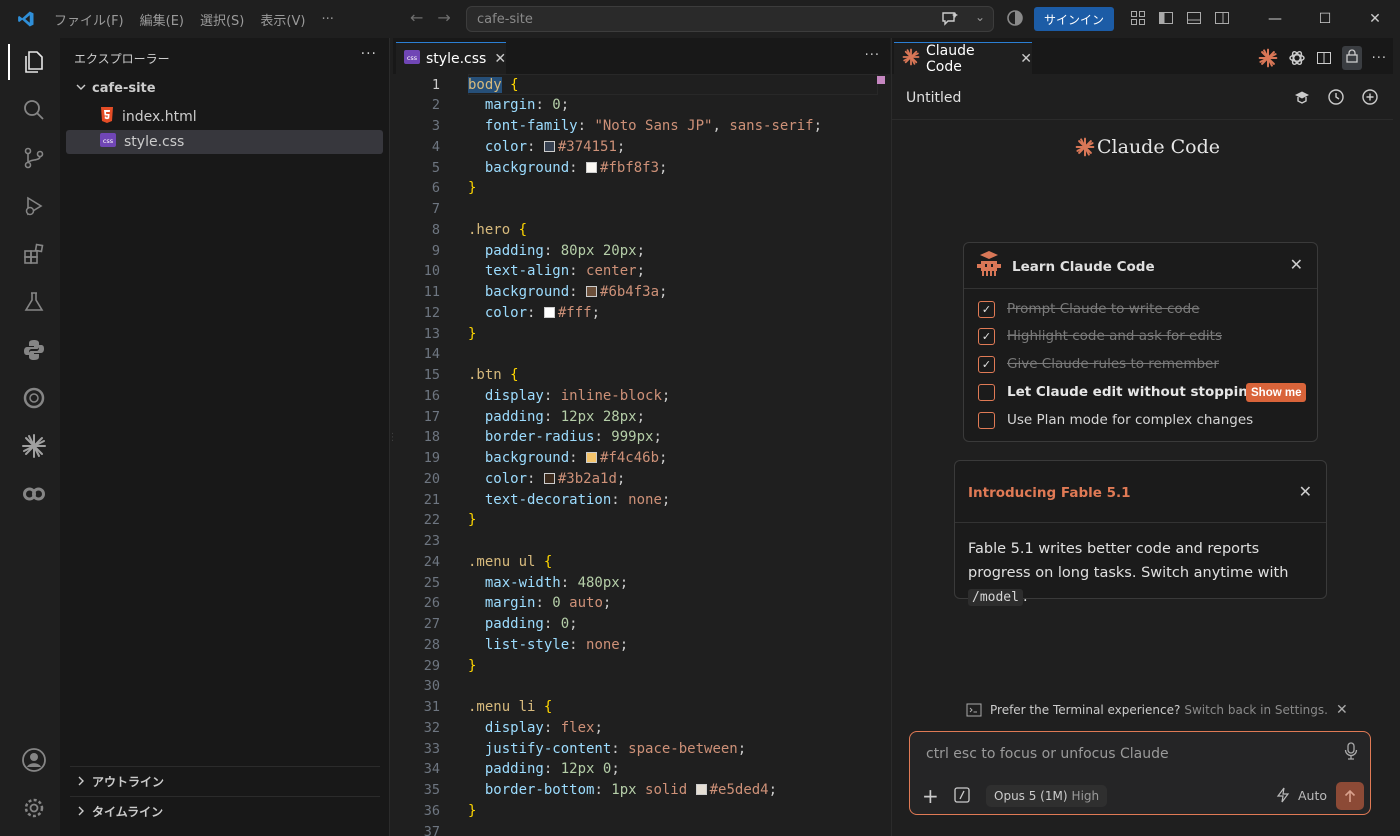 Image resolution: width=1400 pixels, height=836 pixels. I want to click on code-line: 9 padding: 80px 20px;, so click(638, 250).